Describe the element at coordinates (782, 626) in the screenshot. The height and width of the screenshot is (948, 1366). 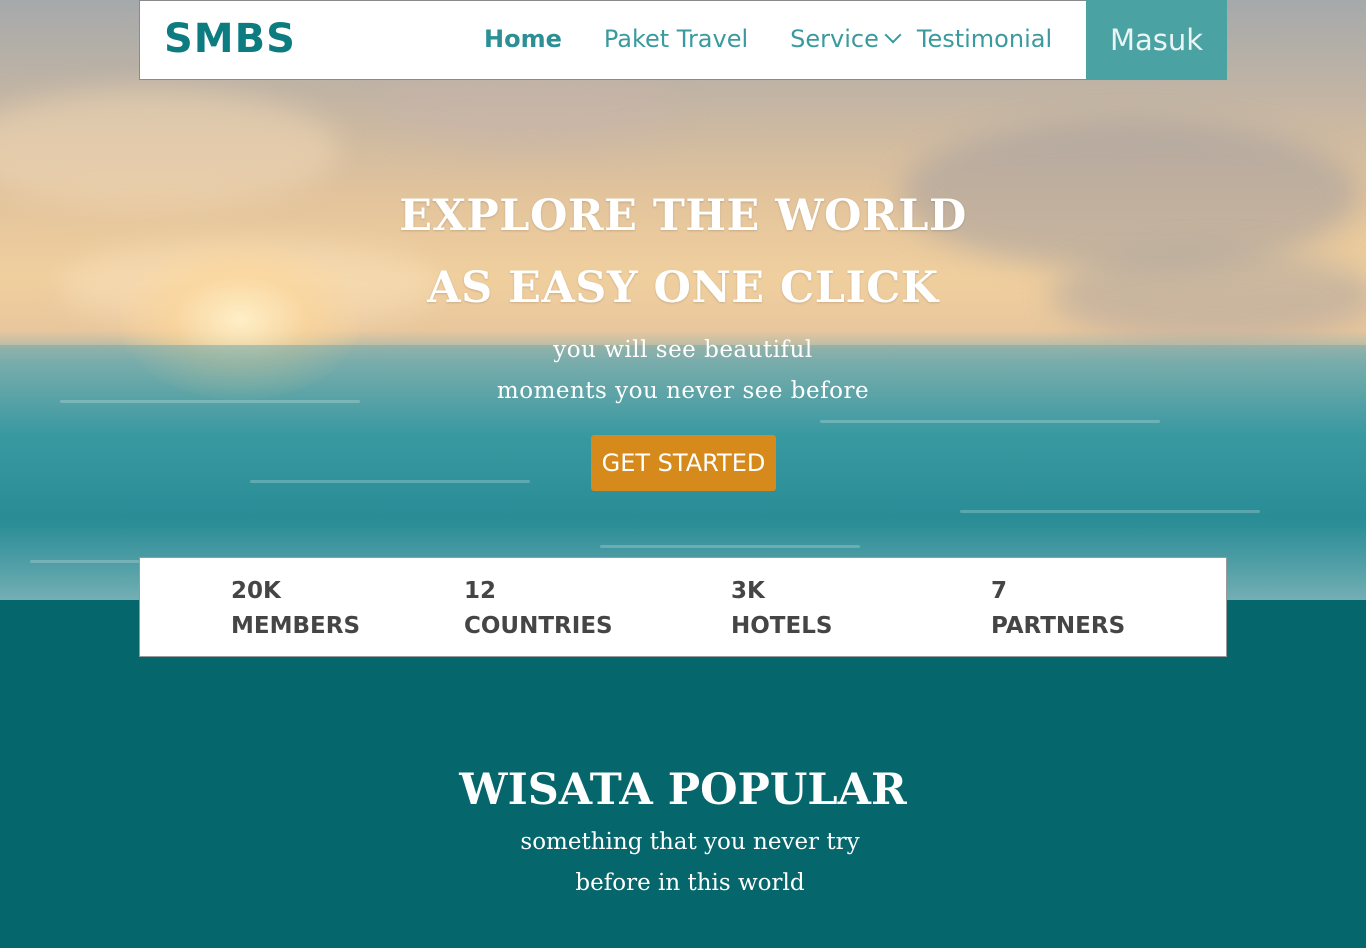
I see `stat-label: HOTELS` at that location.